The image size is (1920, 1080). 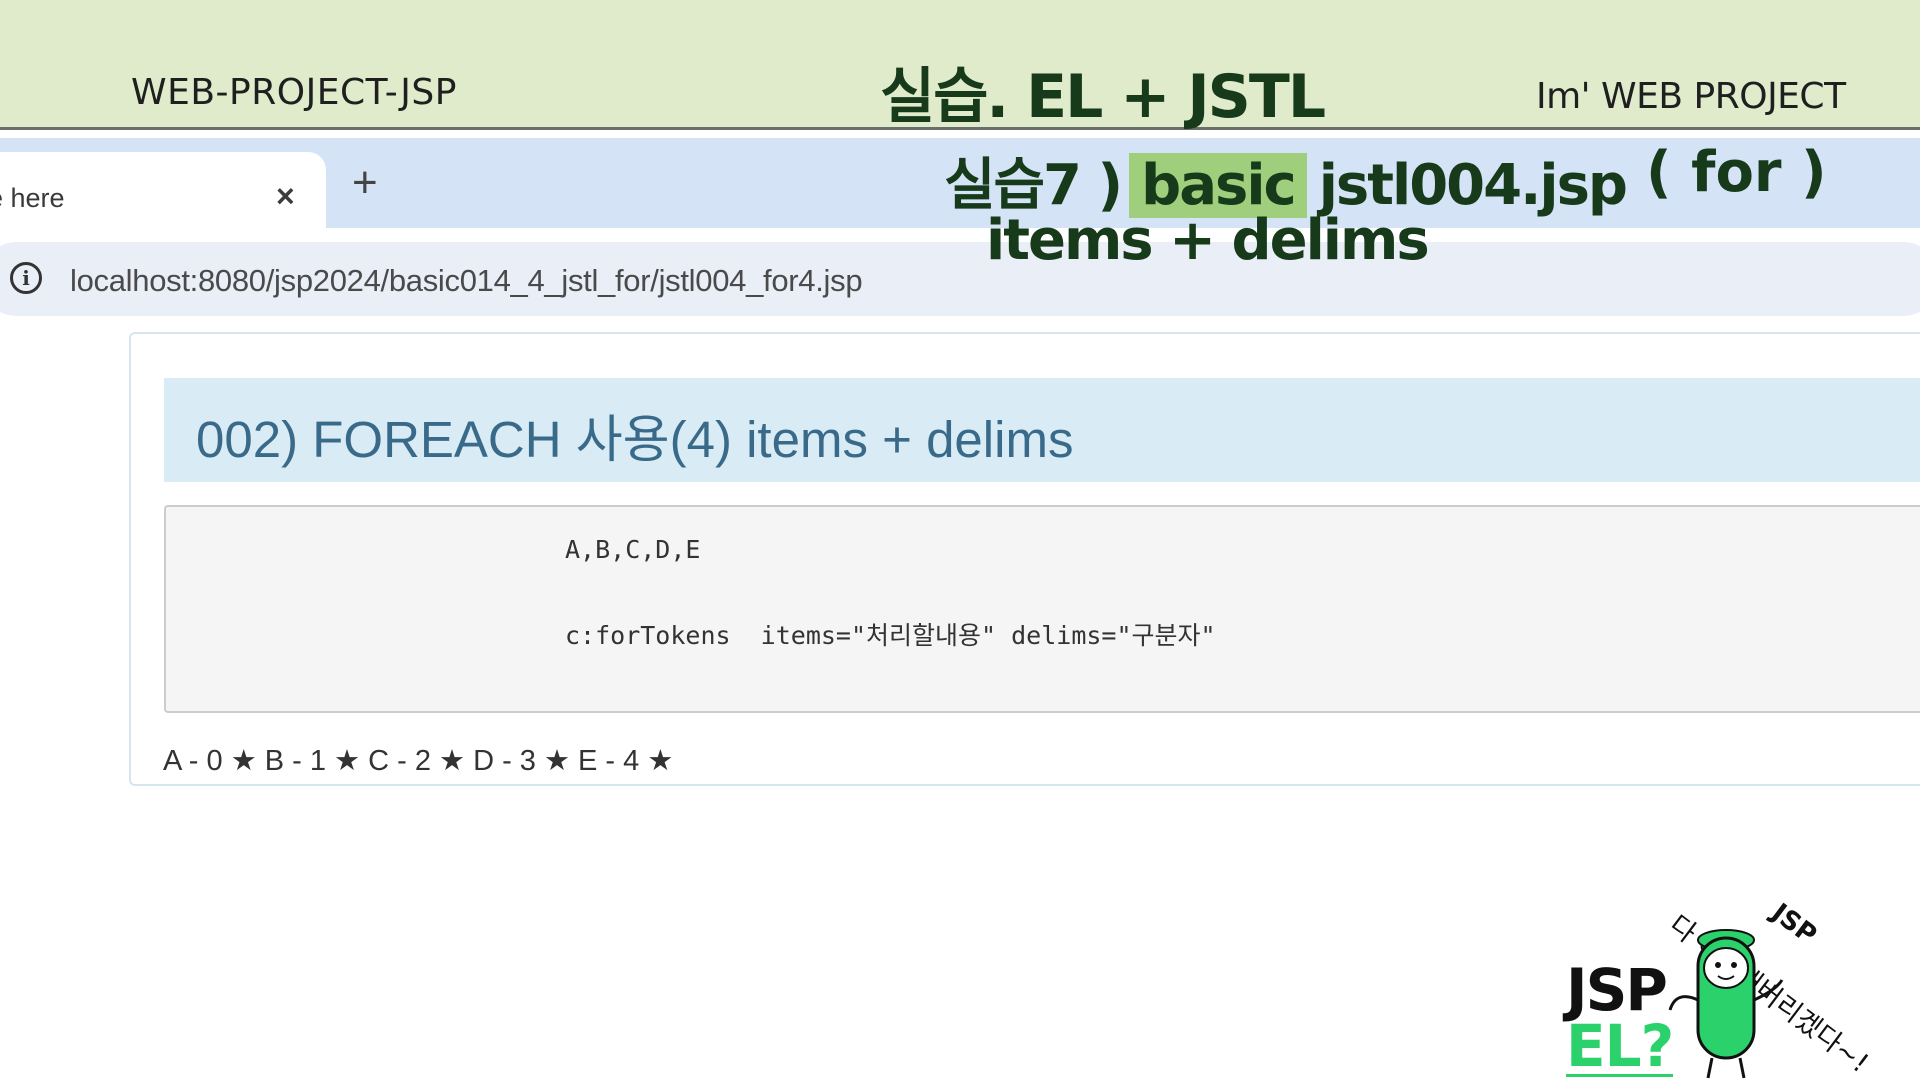 What do you see at coordinates (1103, 97) in the screenshot?
I see `slide-center-title: 실습. EL + JSTL` at bounding box center [1103, 97].